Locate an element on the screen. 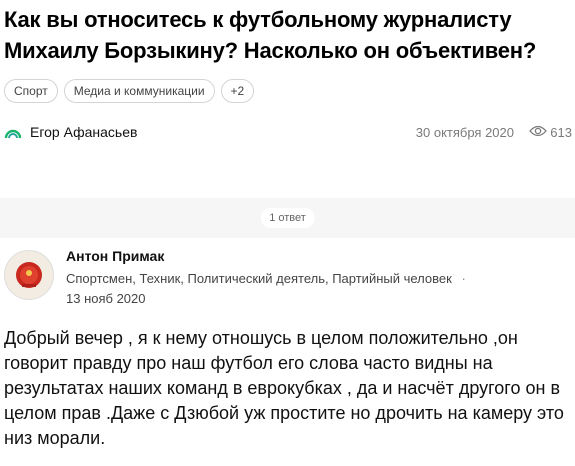 The image size is (575, 466). tag-sport: Спорт is located at coordinates (31, 91).